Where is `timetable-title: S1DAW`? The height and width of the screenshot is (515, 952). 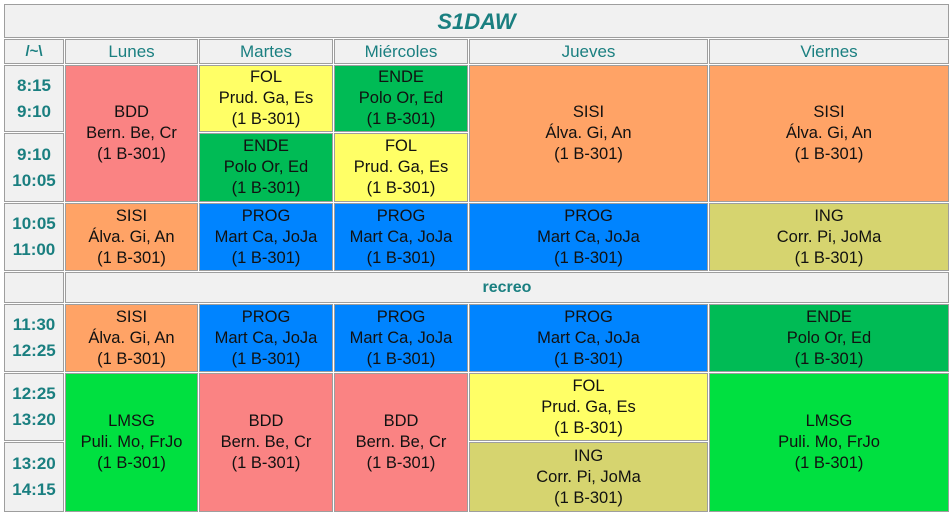 timetable-title: S1DAW is located at coordinates (476, 21).